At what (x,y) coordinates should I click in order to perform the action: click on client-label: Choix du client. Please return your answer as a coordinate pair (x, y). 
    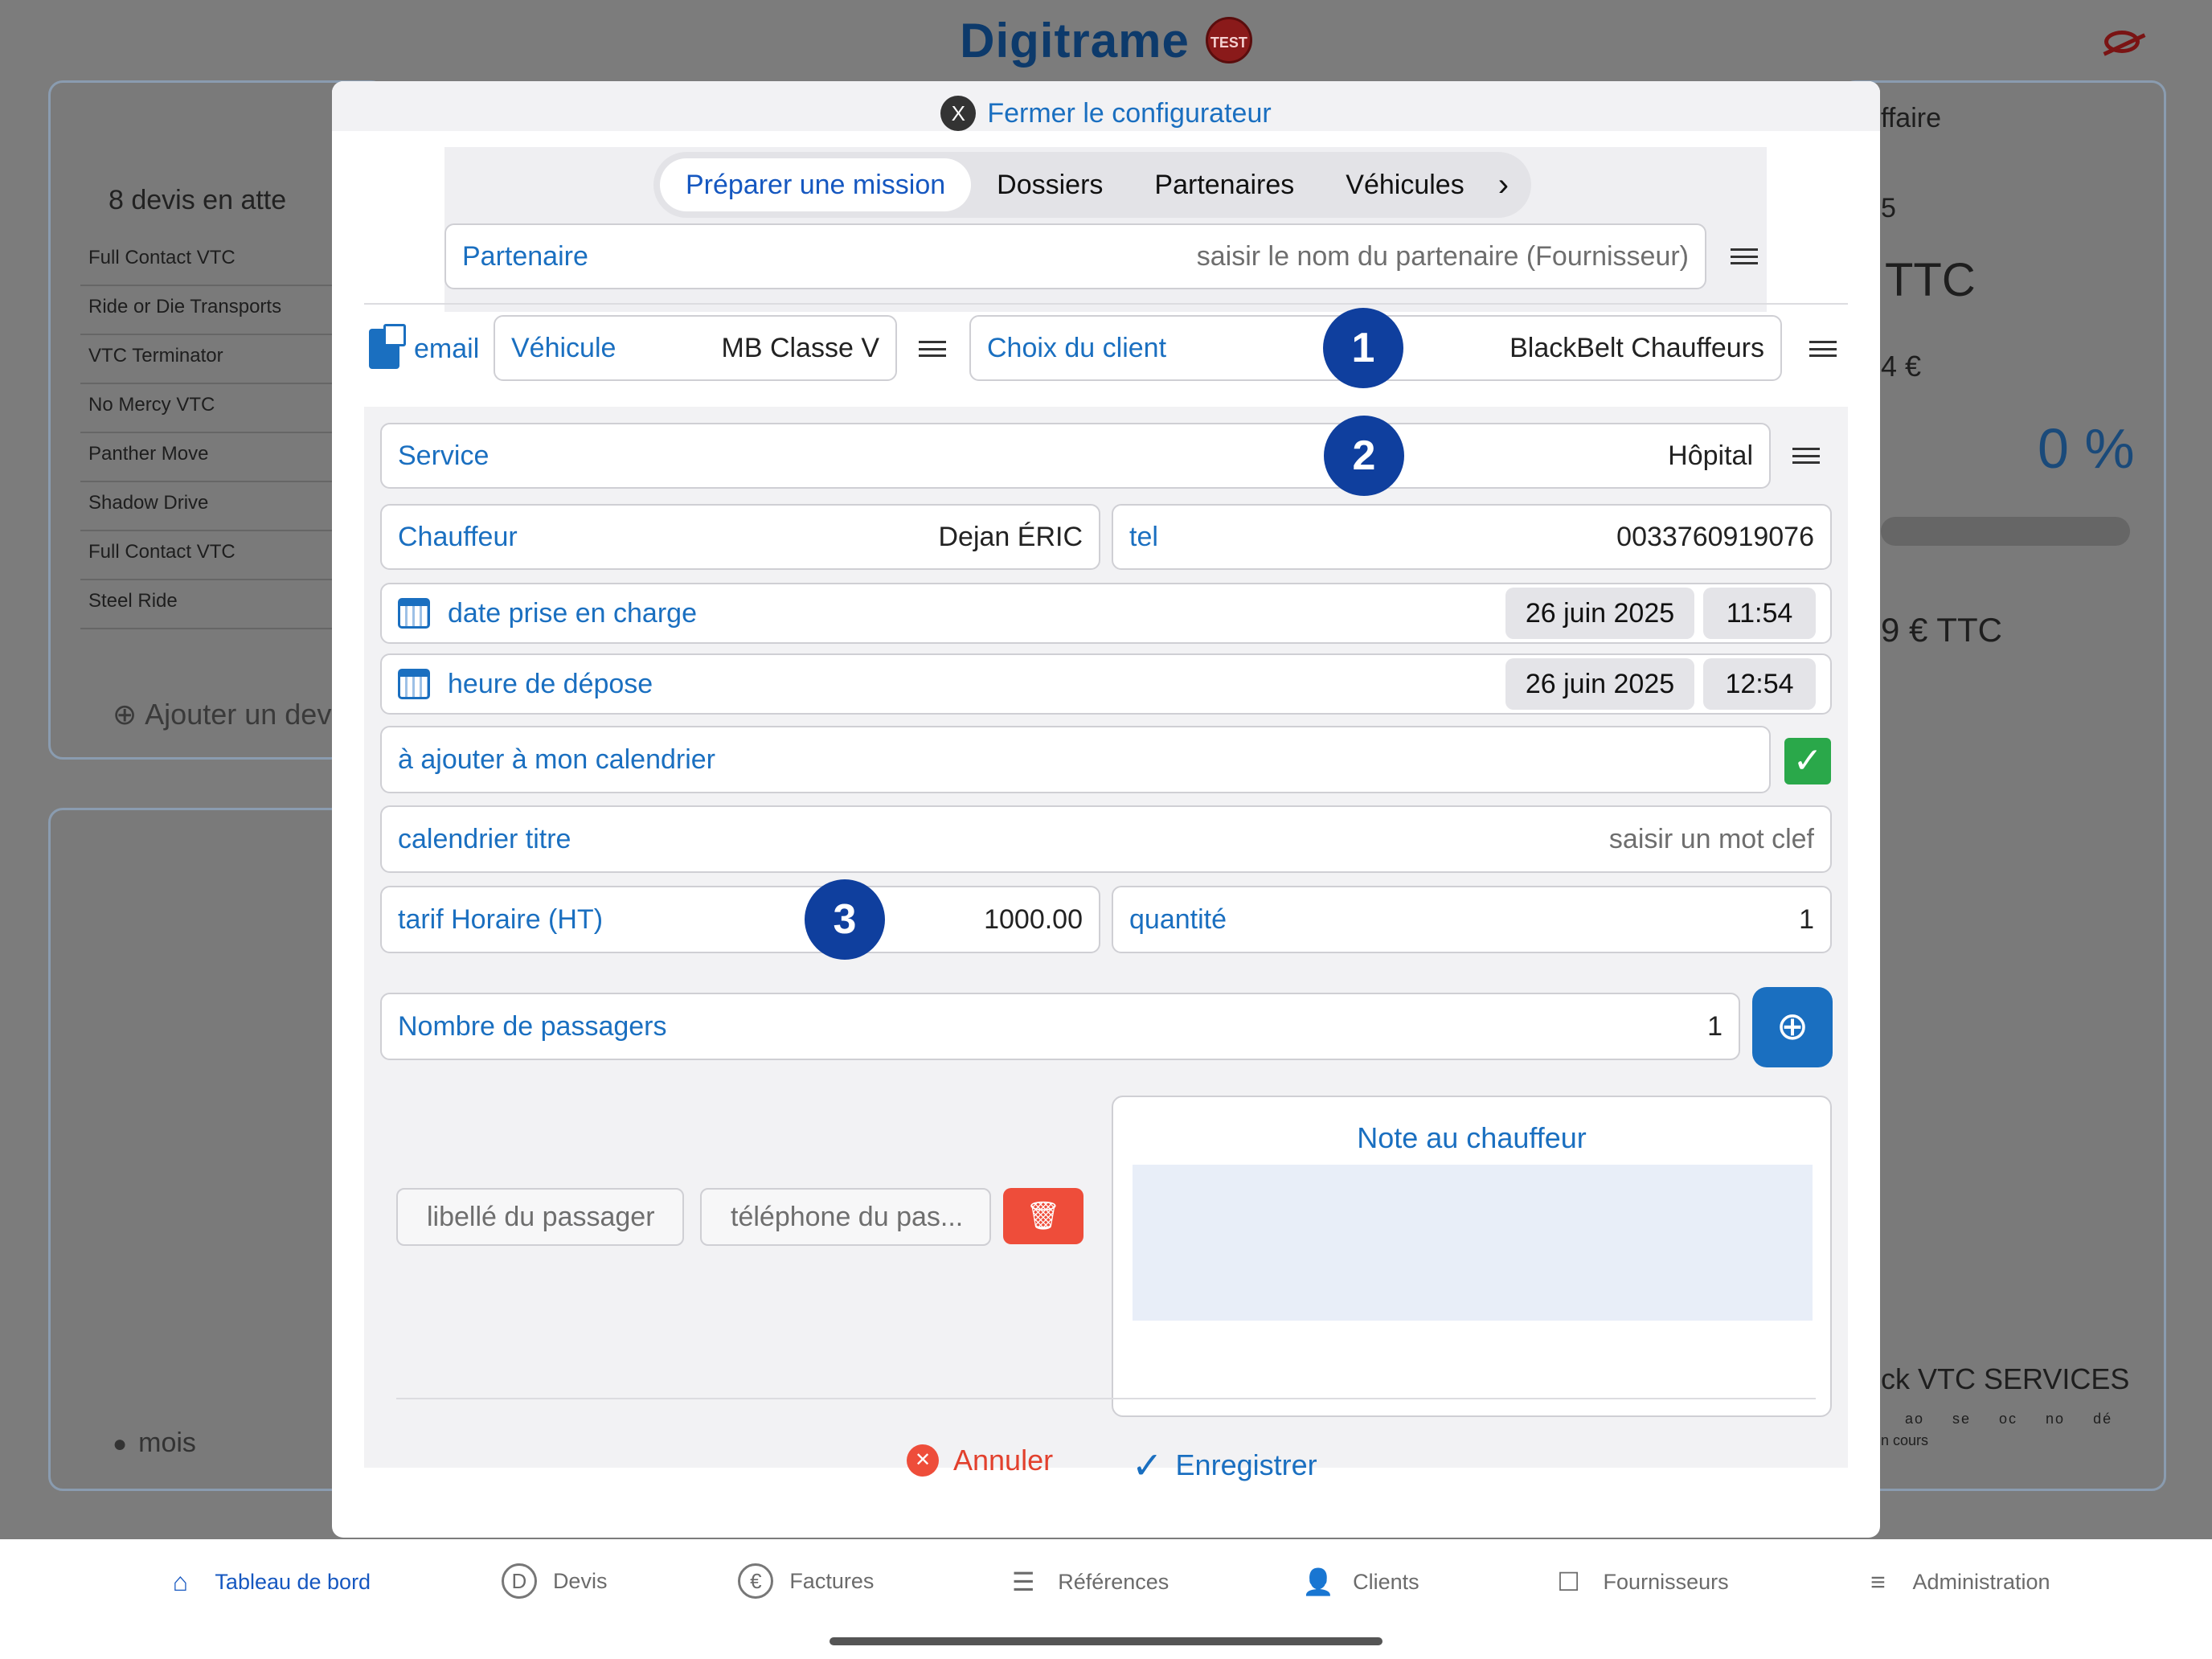
    Looking at the image, I should click on (1077, 347).